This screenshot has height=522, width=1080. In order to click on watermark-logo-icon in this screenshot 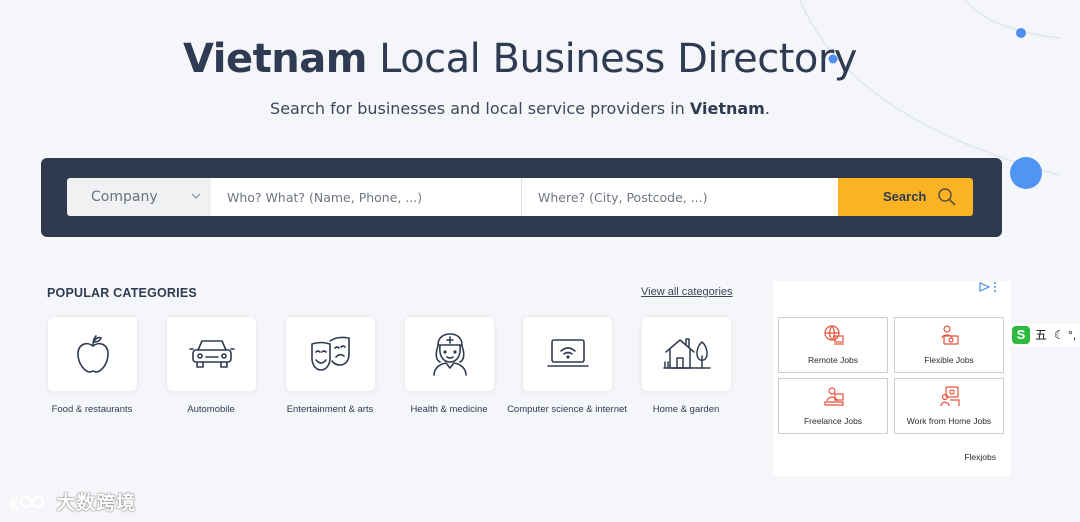, I will do `click(27, 503)`.